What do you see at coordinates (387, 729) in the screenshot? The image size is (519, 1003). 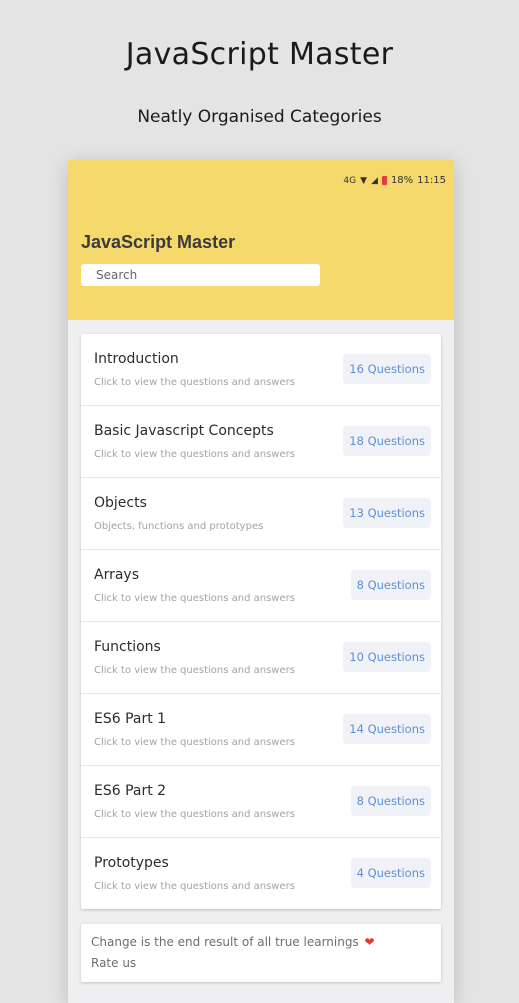 I see `question-count-badge: 14 Questions` at bounding box center [387, 729].